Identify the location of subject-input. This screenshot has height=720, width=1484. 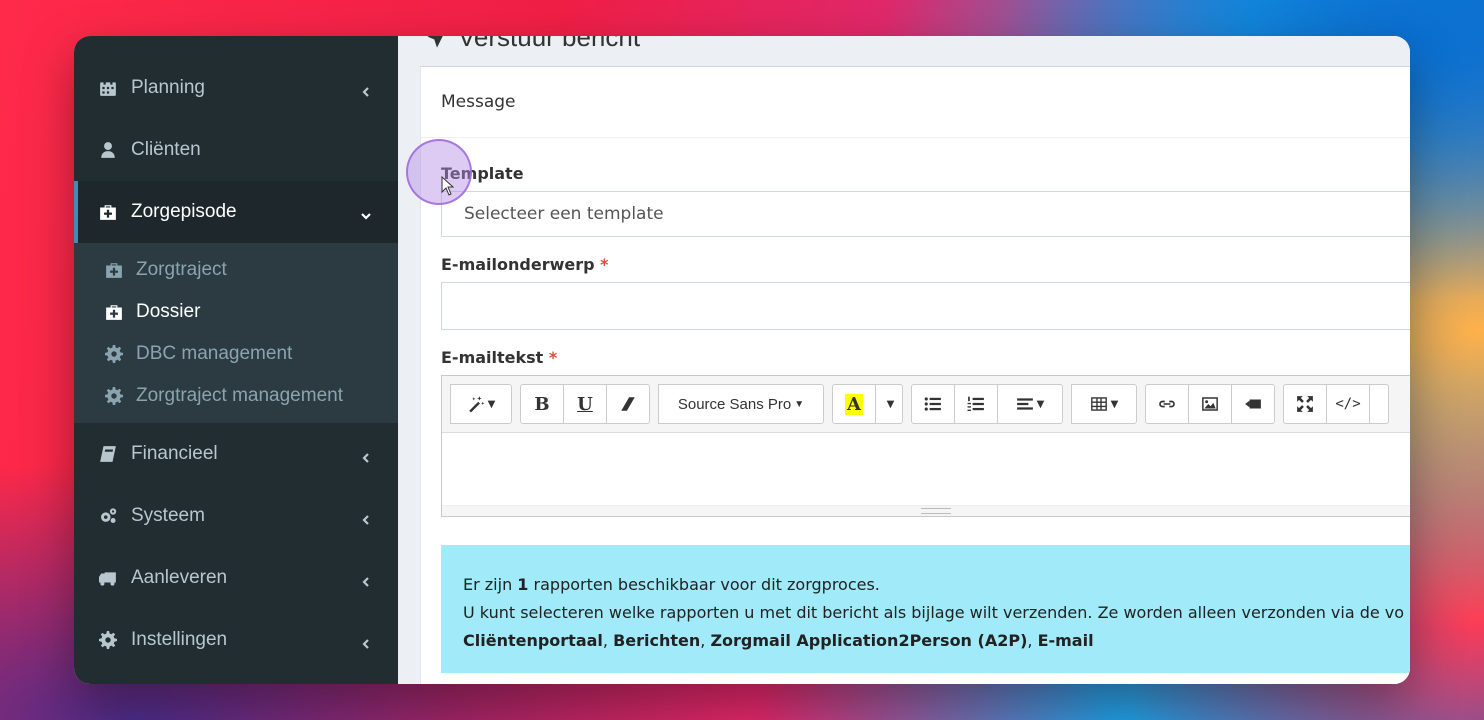
(925, 306).